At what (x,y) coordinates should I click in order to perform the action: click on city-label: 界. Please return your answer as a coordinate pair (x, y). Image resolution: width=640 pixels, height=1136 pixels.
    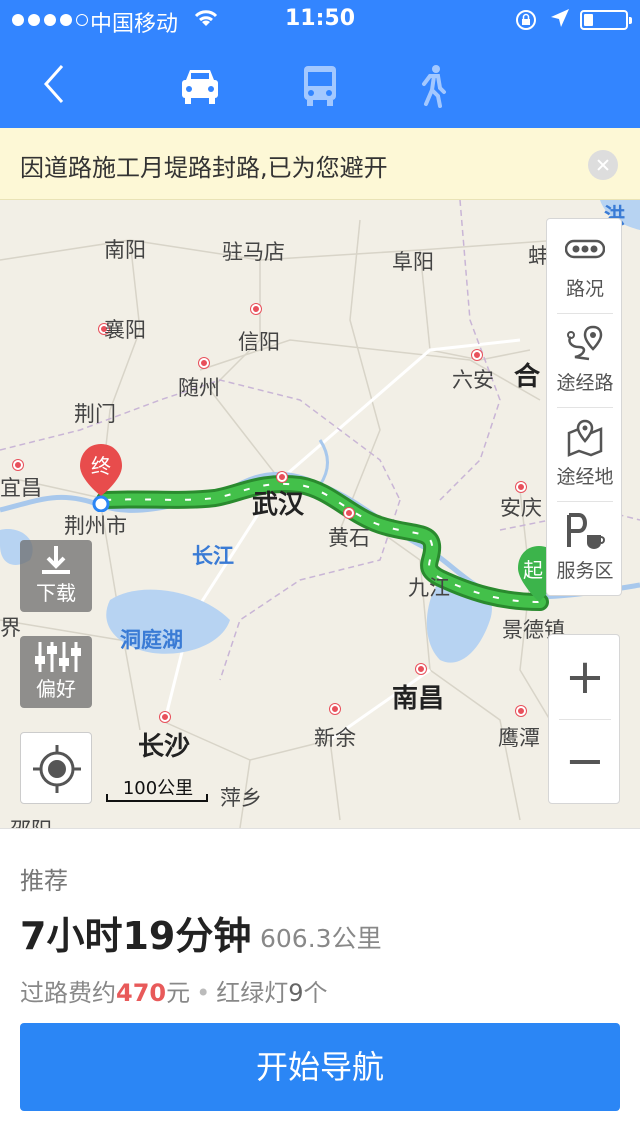
    Looking at the image, I should click on (10, 628).